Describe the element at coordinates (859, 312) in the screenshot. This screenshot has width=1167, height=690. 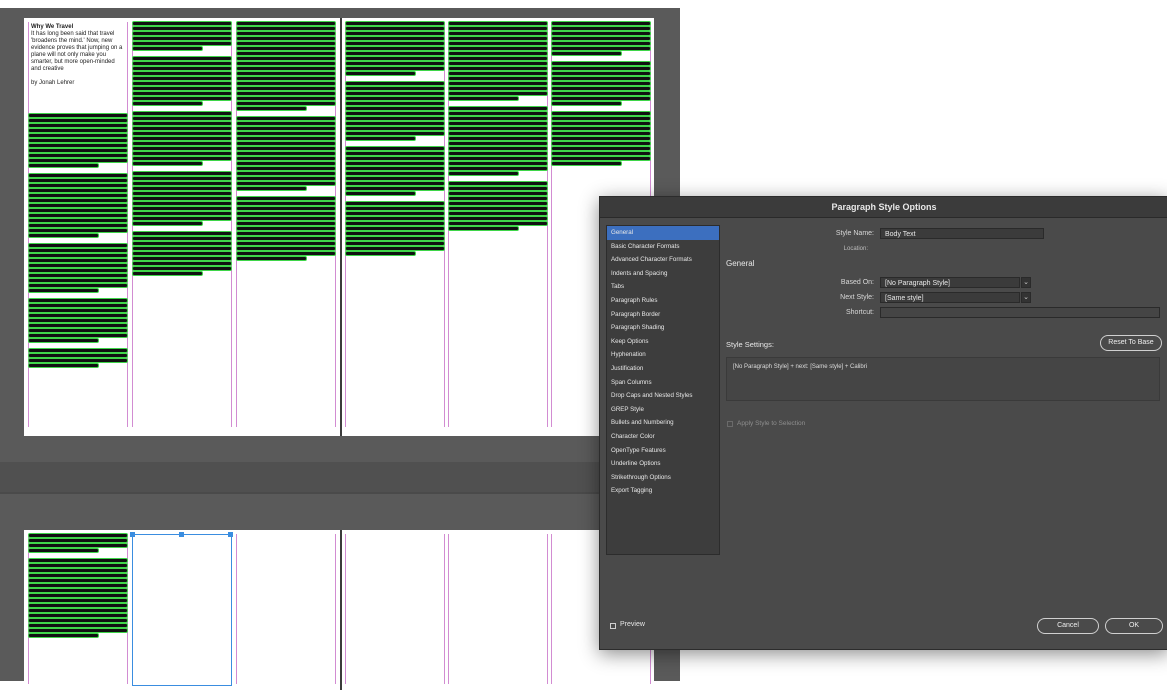
I see `shortcut-label: Shortcut:` at that location.